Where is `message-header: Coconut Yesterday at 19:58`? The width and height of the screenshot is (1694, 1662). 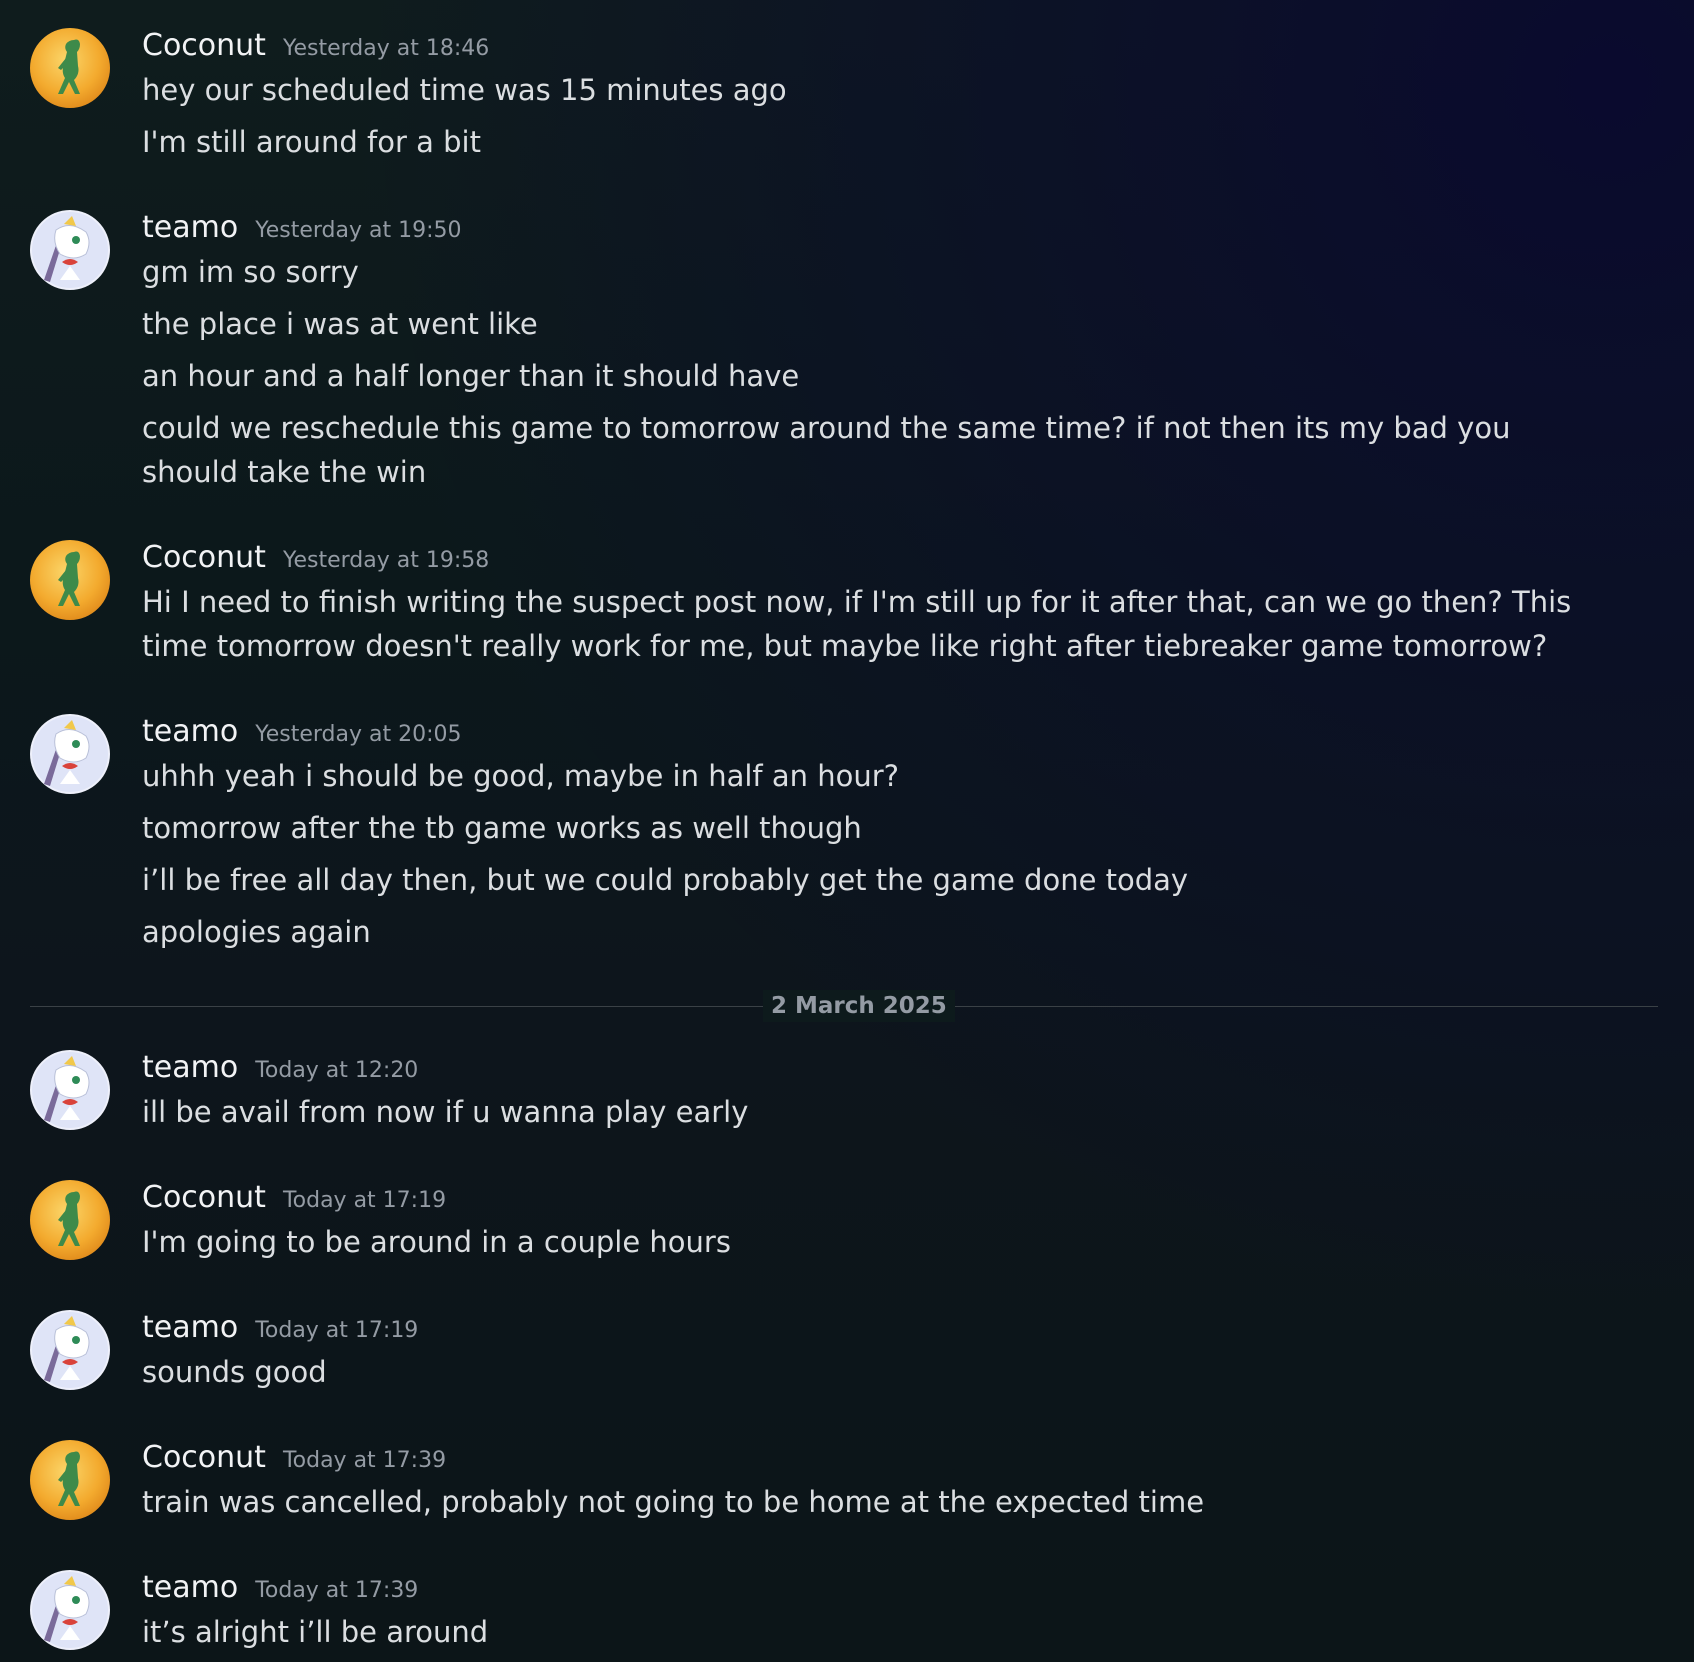 message-header: Coconut Yesterday at 19:58 is located at coordinates (315, 560).